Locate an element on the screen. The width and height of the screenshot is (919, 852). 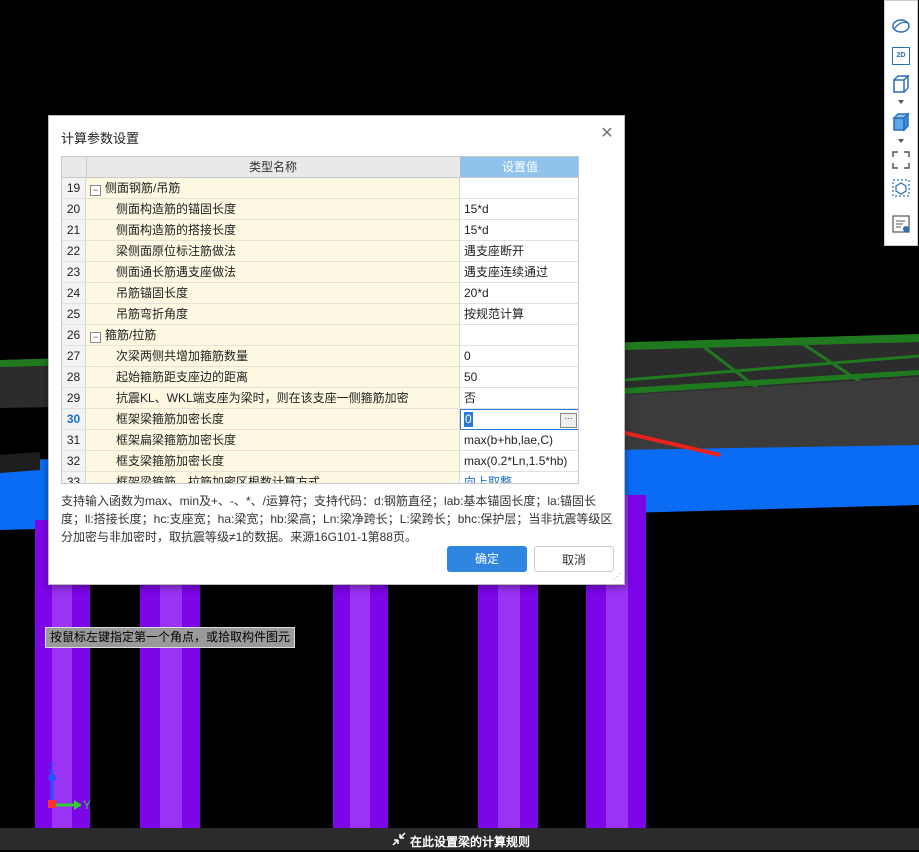
table-row: 29 抗震KL、WKL端支座为梁时，则在该支座一侧箍筋加密 否 is located at coordinates (320, 398).